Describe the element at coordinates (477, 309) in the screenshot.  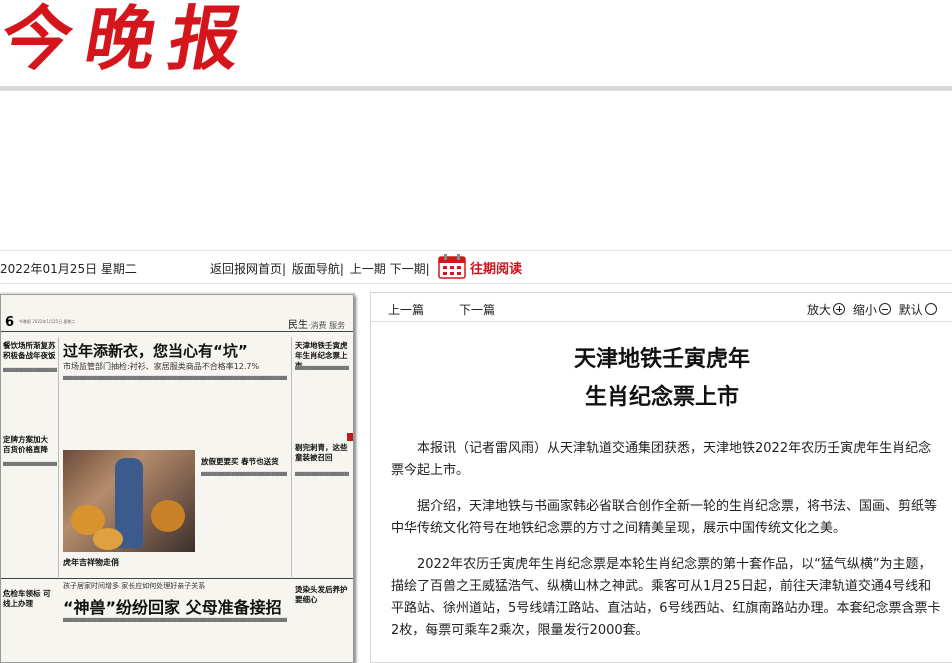
I see `next-article-link: 下一篇` at that location.